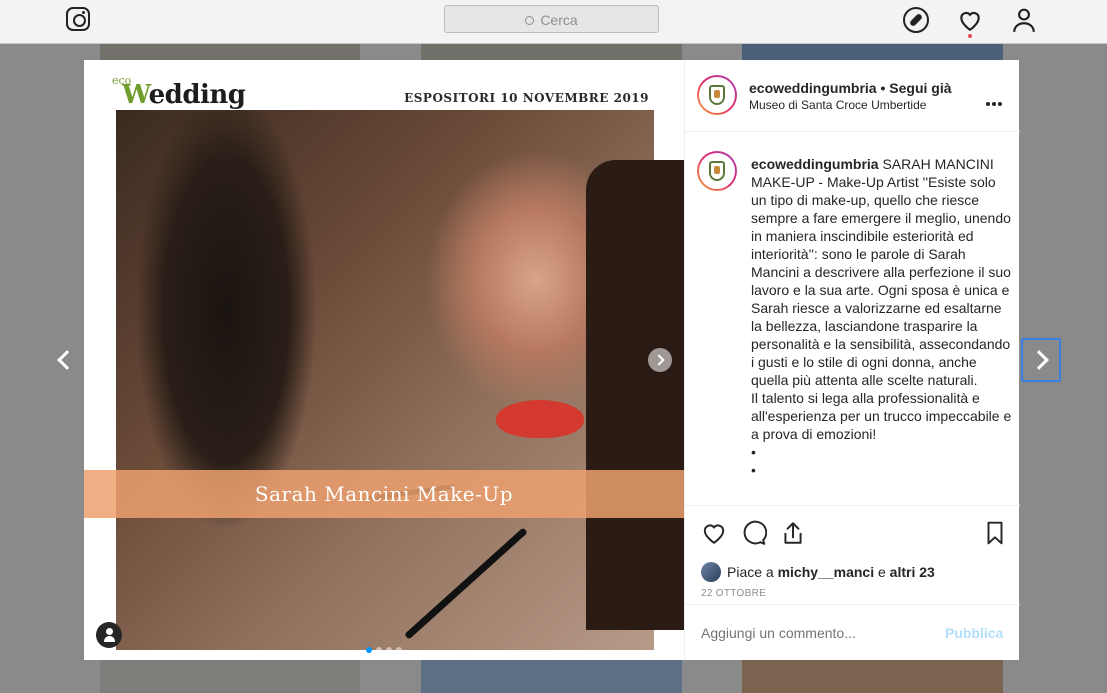  Describe the element at coordinates (912, 572) in the screenshot. I see `likes-others: altri 23` at that location.